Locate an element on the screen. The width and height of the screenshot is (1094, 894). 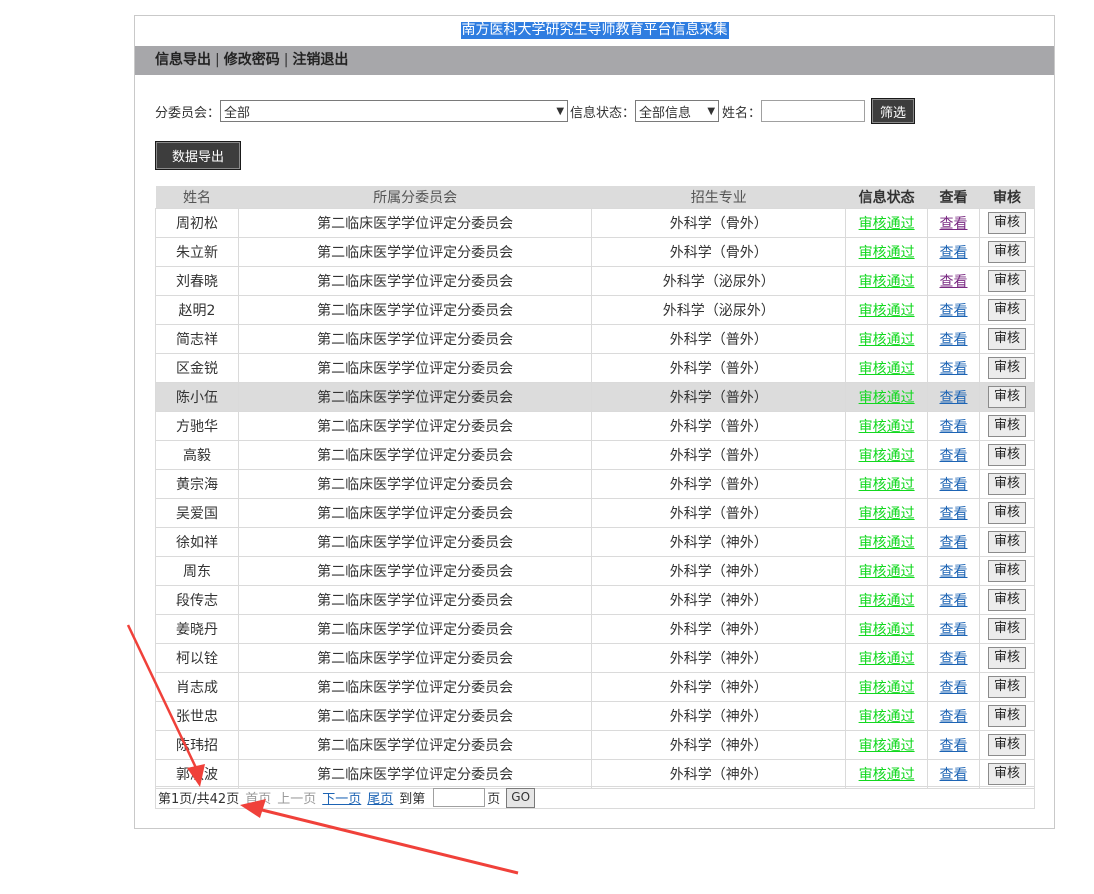
last-page-link: 尾页 is located at coordinates (380, 797).